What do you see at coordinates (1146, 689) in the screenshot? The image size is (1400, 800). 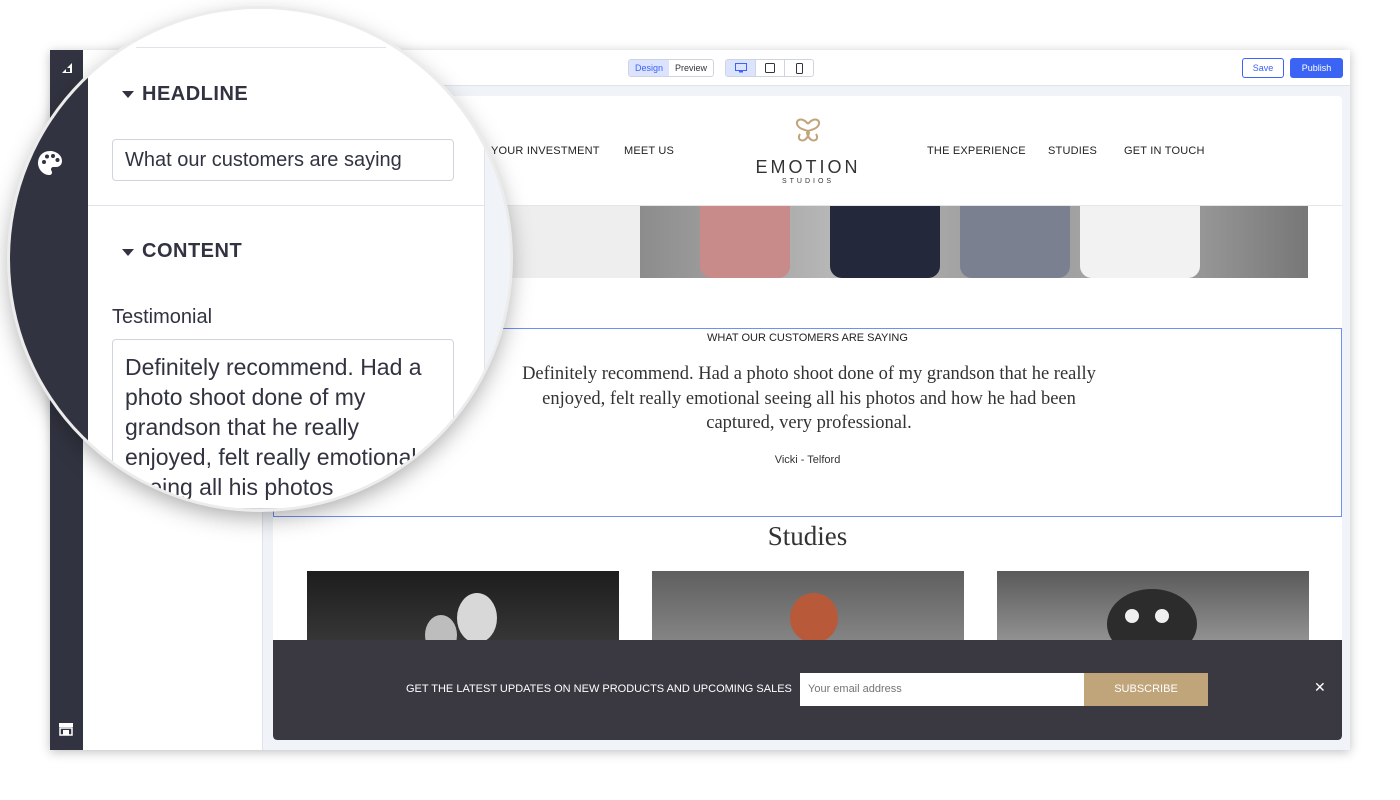 I see `subscribe-button: SUBSCRIBE` at bounding box center [1146, 689].